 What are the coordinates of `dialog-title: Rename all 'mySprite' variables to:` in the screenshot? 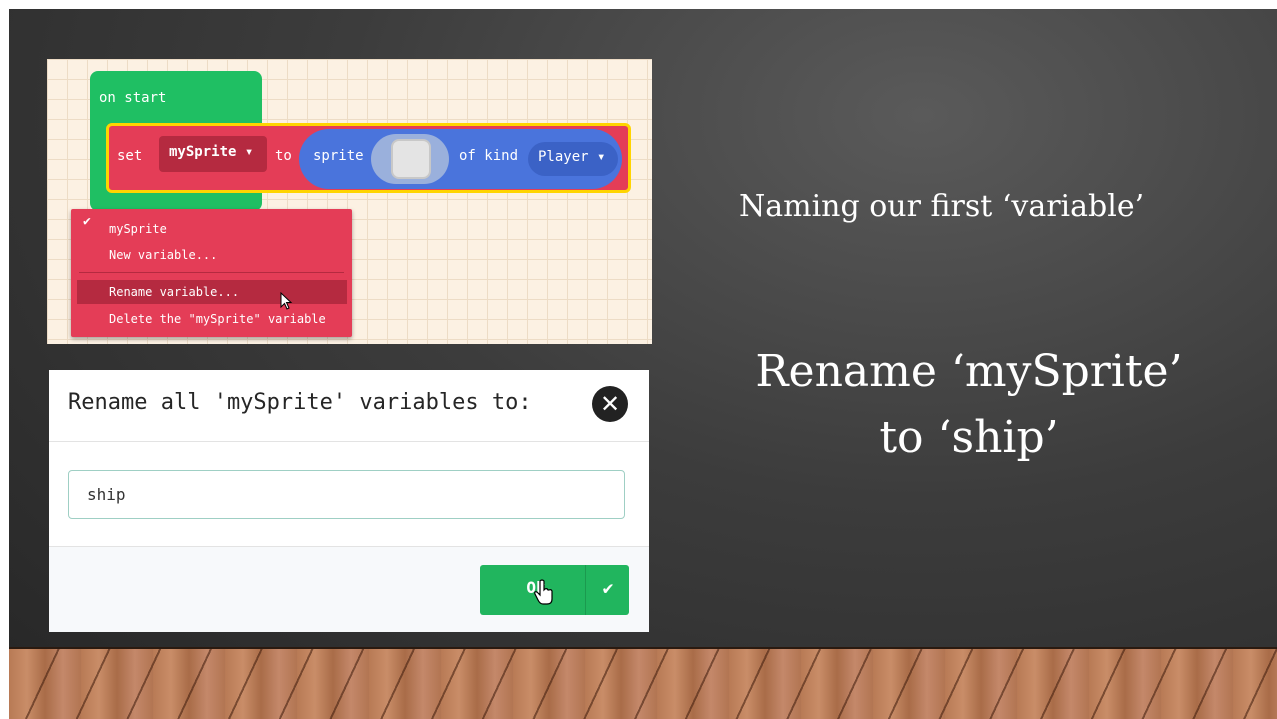 It's located at (300, 402).